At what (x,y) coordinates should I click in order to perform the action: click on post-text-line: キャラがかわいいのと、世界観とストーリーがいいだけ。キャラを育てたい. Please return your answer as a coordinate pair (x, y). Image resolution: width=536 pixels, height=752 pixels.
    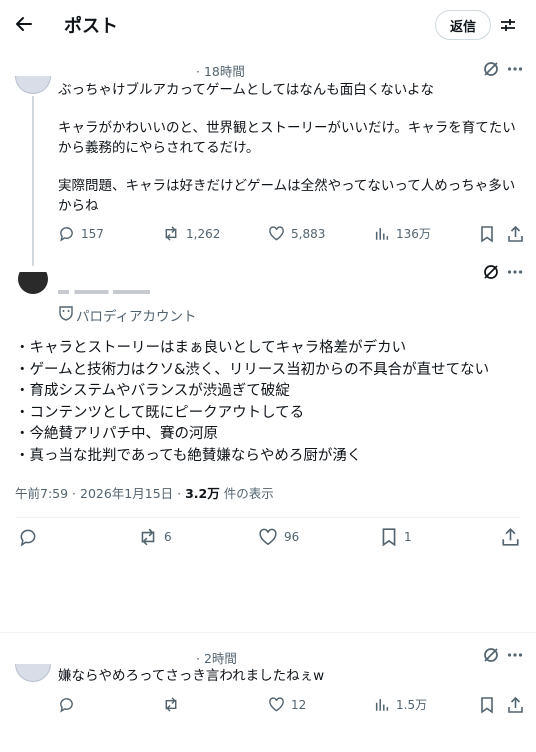
    Looking at the image, I should click on (287, 128).